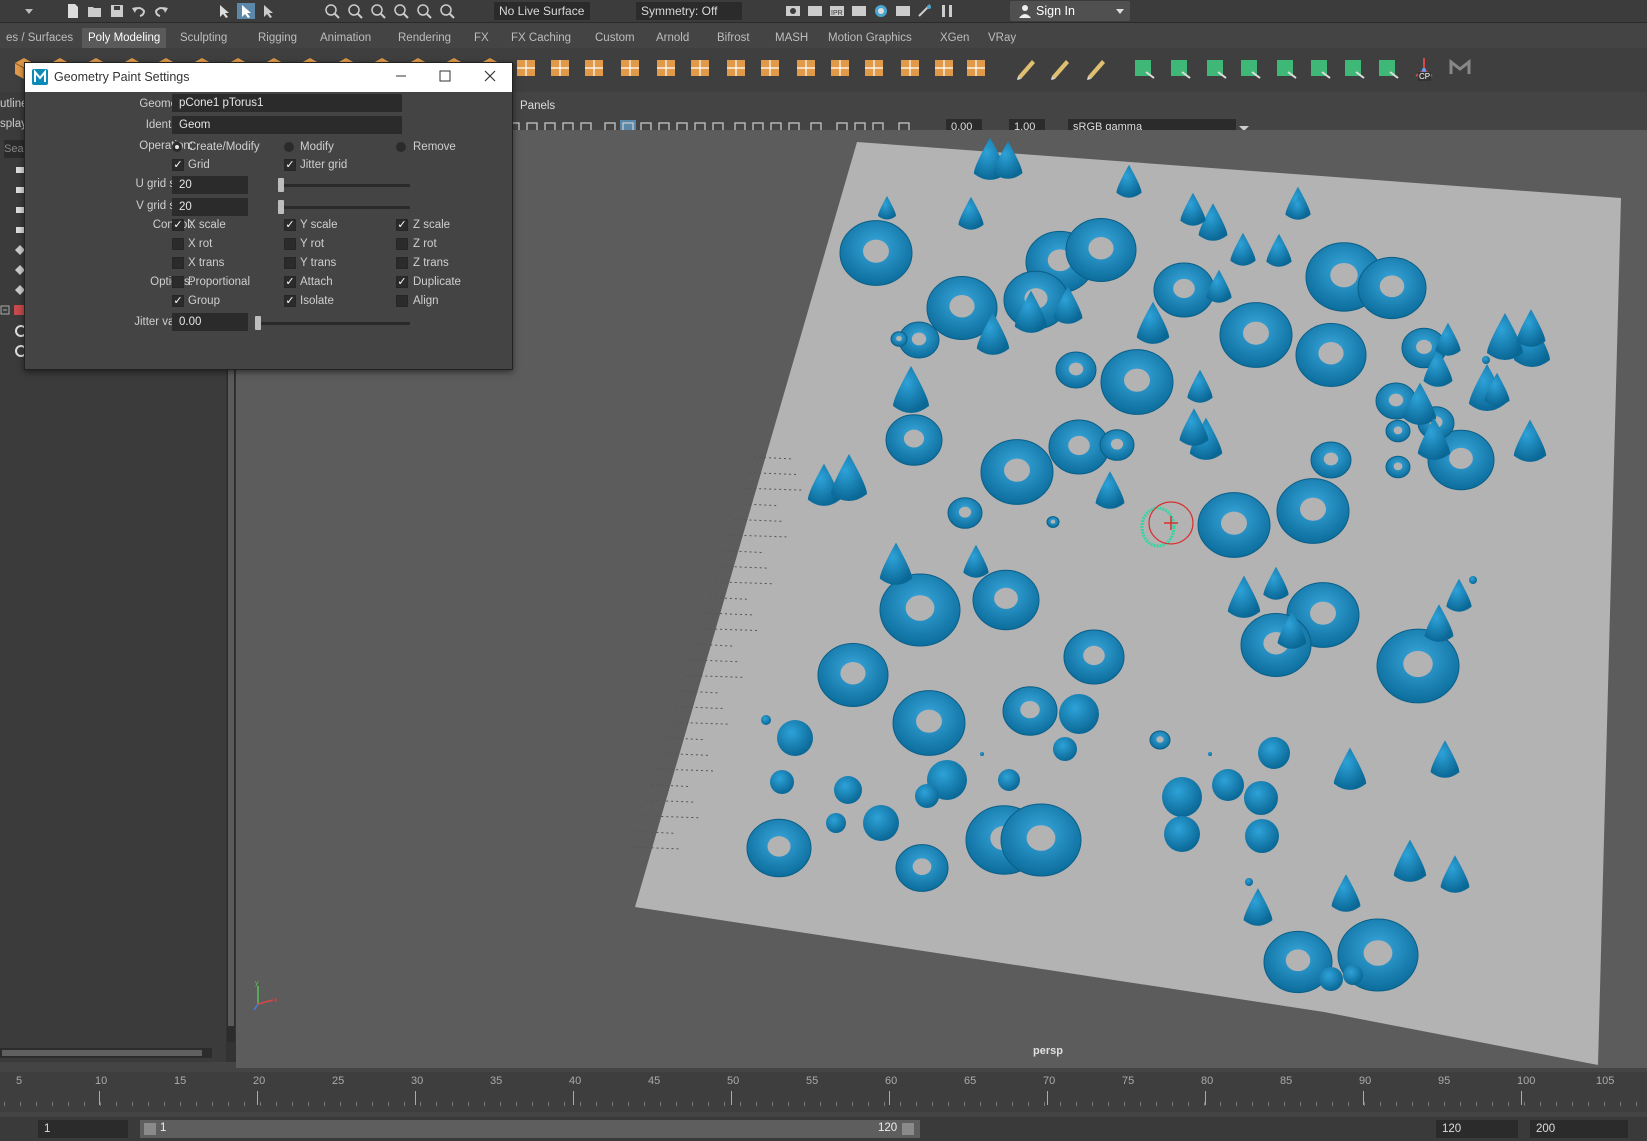 Image resolution: width=1647 pixels, height=1141 pixels. I want to click on close-icon, so click(490, 77).